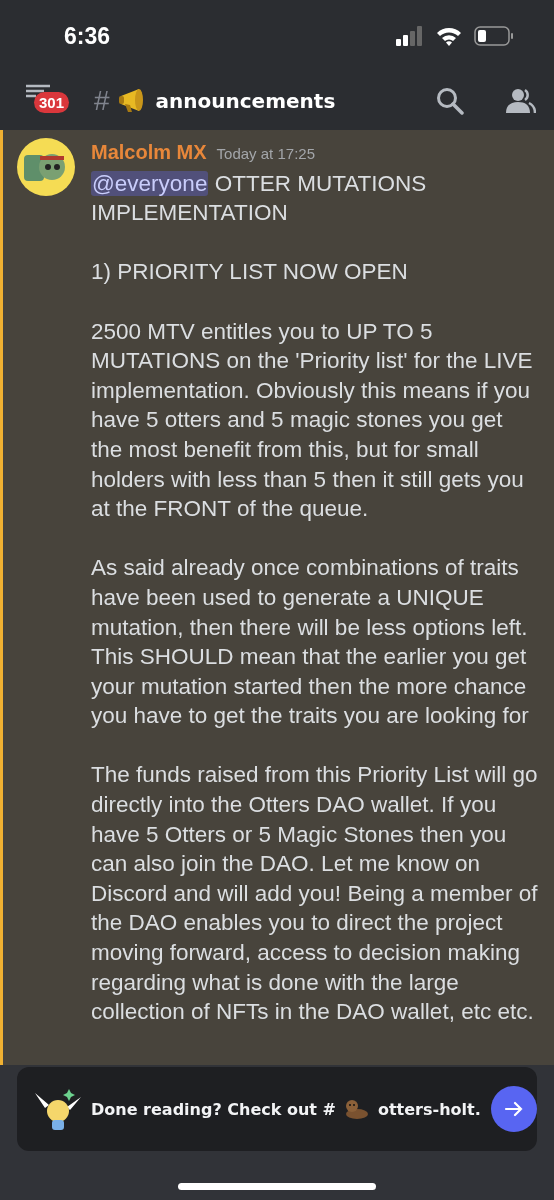 The image size is (554, 1200). What do you see at coordinates (521, 101) in the screenshot?
I see `members-icon` at bounding box center [521, 101].